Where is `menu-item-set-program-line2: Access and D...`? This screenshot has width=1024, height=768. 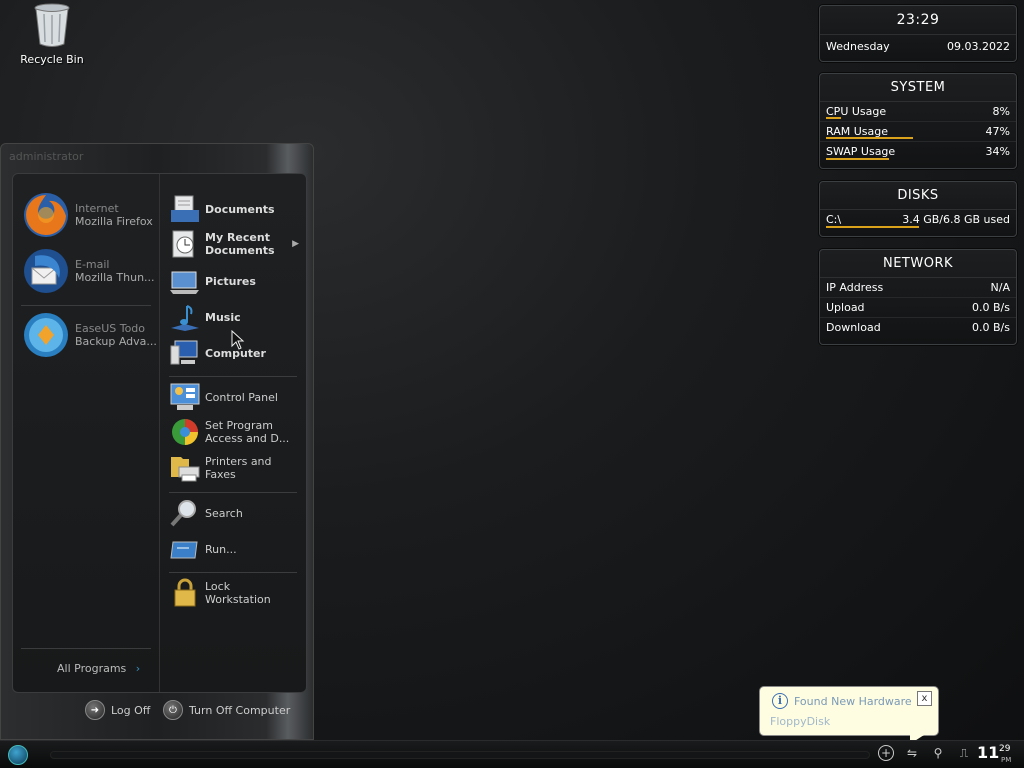
menu-item-set-program-line2: Access and D... is located at coordinates (247, 438).